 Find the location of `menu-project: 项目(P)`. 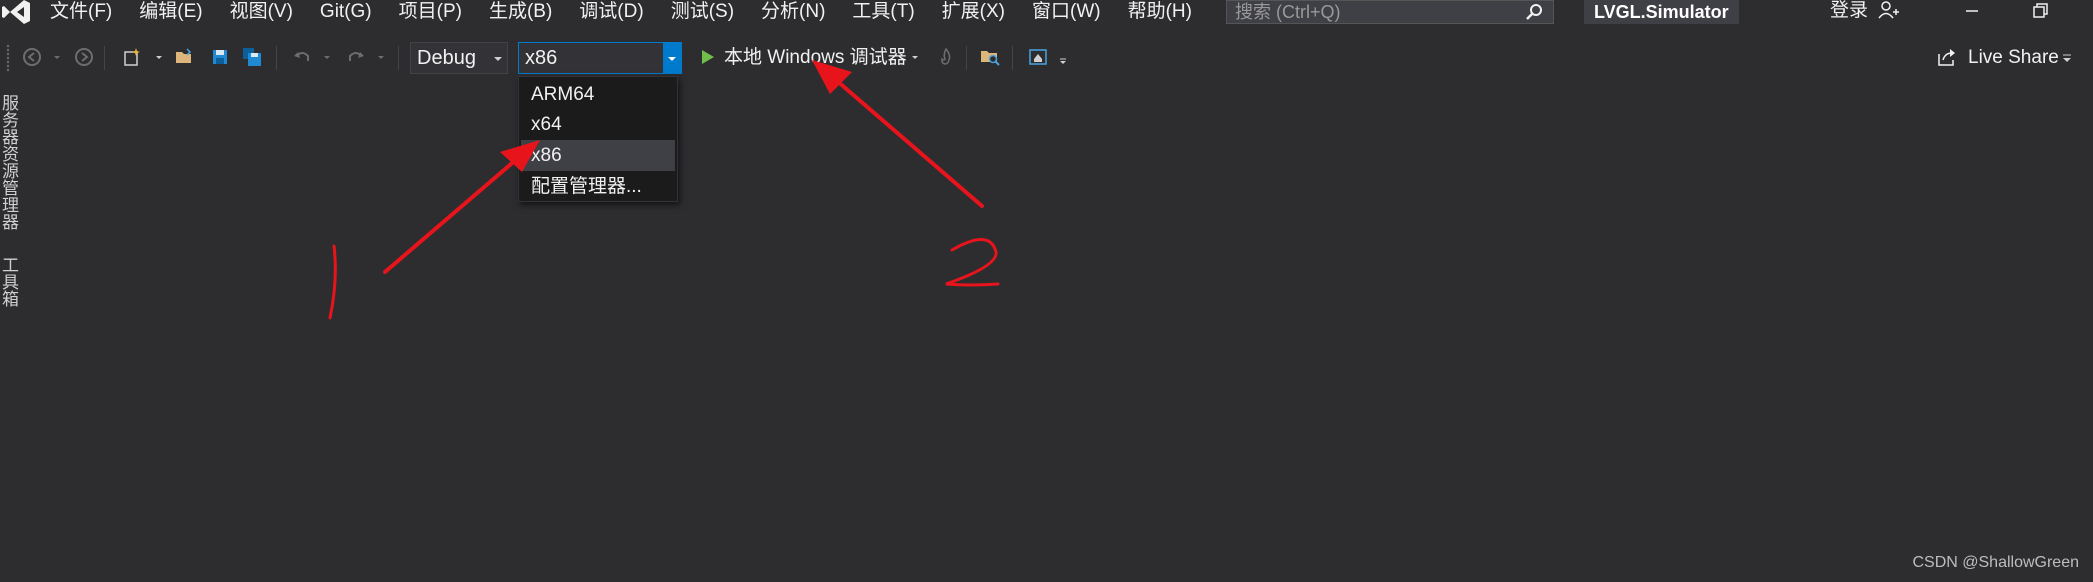

menu-project: 项目(P) is located at coordinates (430, 12).